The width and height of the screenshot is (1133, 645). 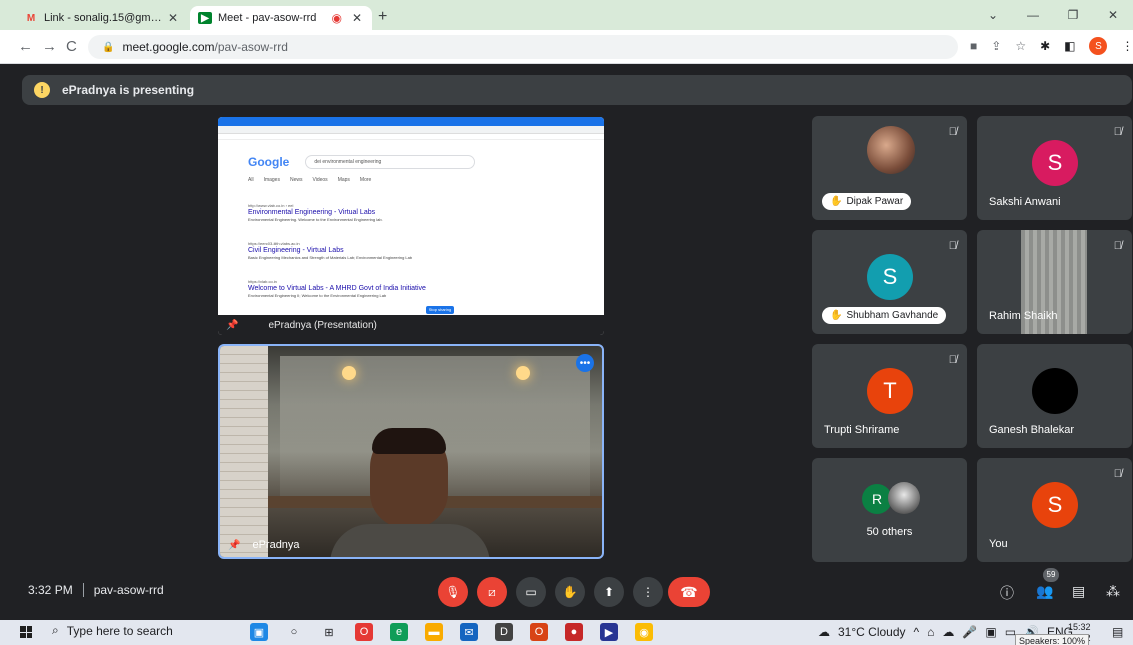 I want to click on participant-tile: 🎙̸ T Trupti Shrirame, so click(x=889, y=396).